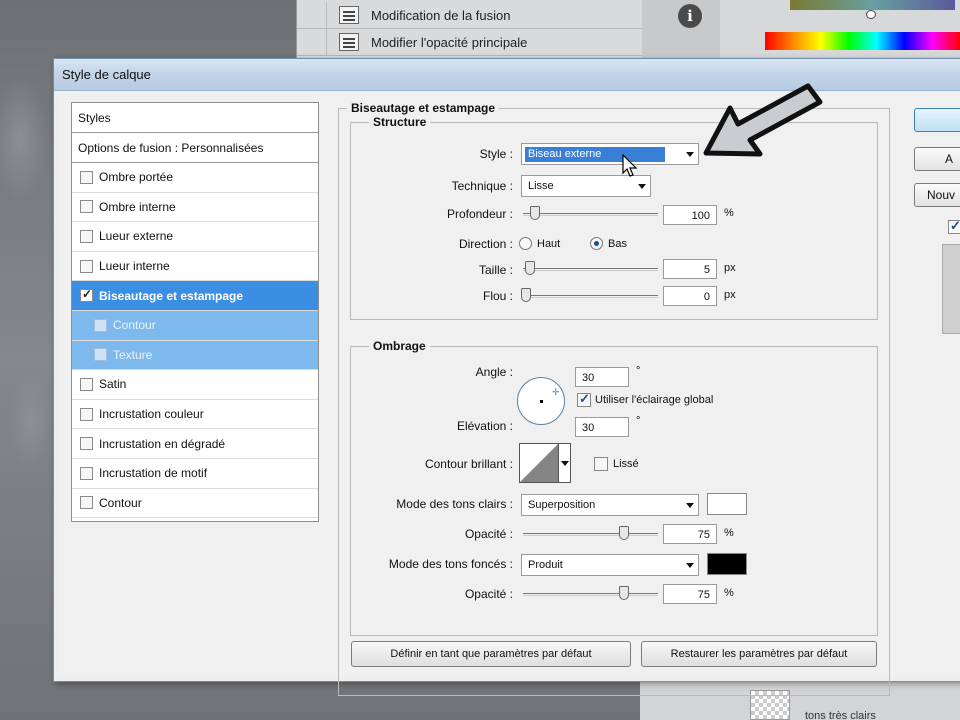 The image size is (960, 720). Describe the element at coordinates (565, 463) in the screenshot. I see `gloss-contour-dropdown` at that location.